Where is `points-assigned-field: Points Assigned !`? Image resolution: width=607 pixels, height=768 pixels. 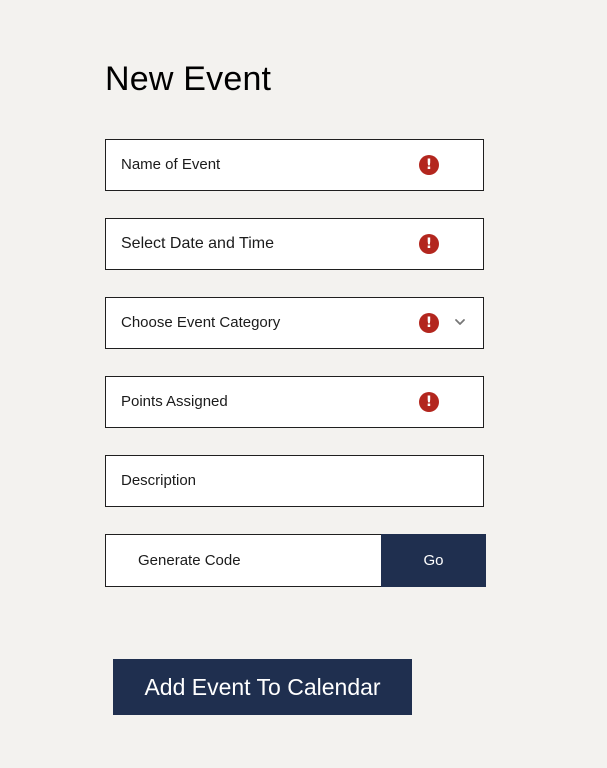 points-assigned-field: Points Assigned ! is located at coordinates (294, 402).